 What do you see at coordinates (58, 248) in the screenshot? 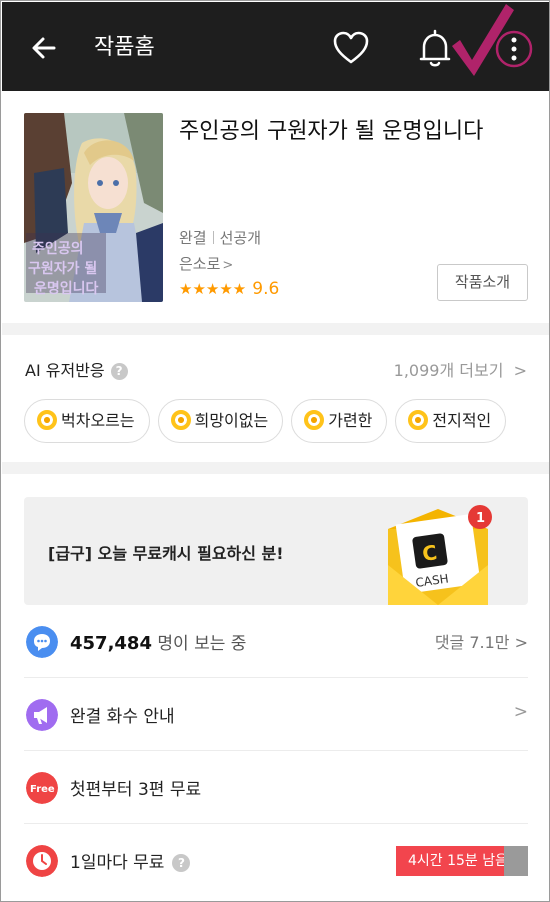
I see `svg-text: 주인공의` at bounding box center [58, 248].